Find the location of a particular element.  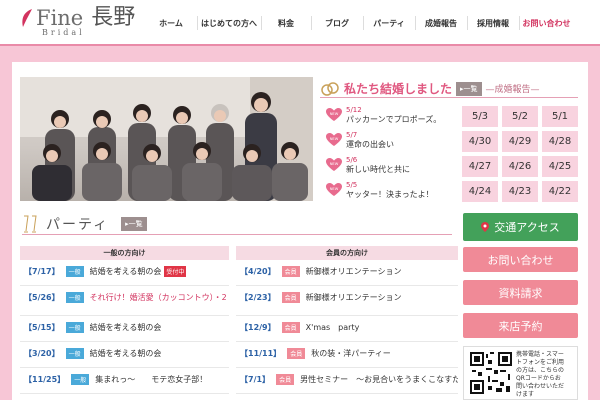

nav-contact: お問い合わせ is located at coordinates (546, 23).